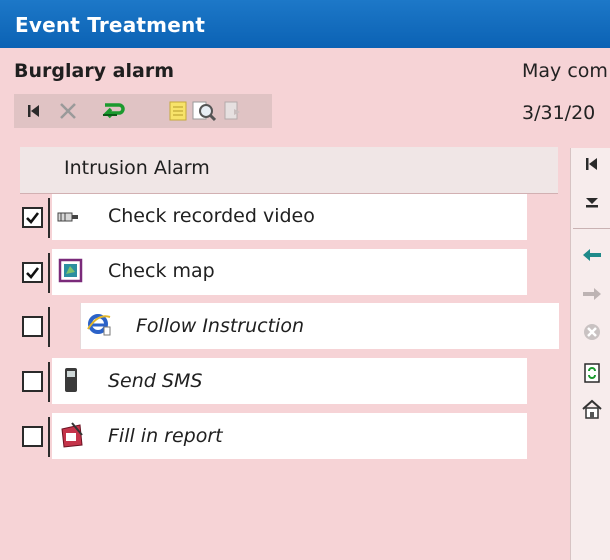 This screenshot has width=610, height=560. What do you see at coordinates (559, 113) in the screenshot?
I see `event-date-truncated: 3/31/20` at bounding box center [559, 113].